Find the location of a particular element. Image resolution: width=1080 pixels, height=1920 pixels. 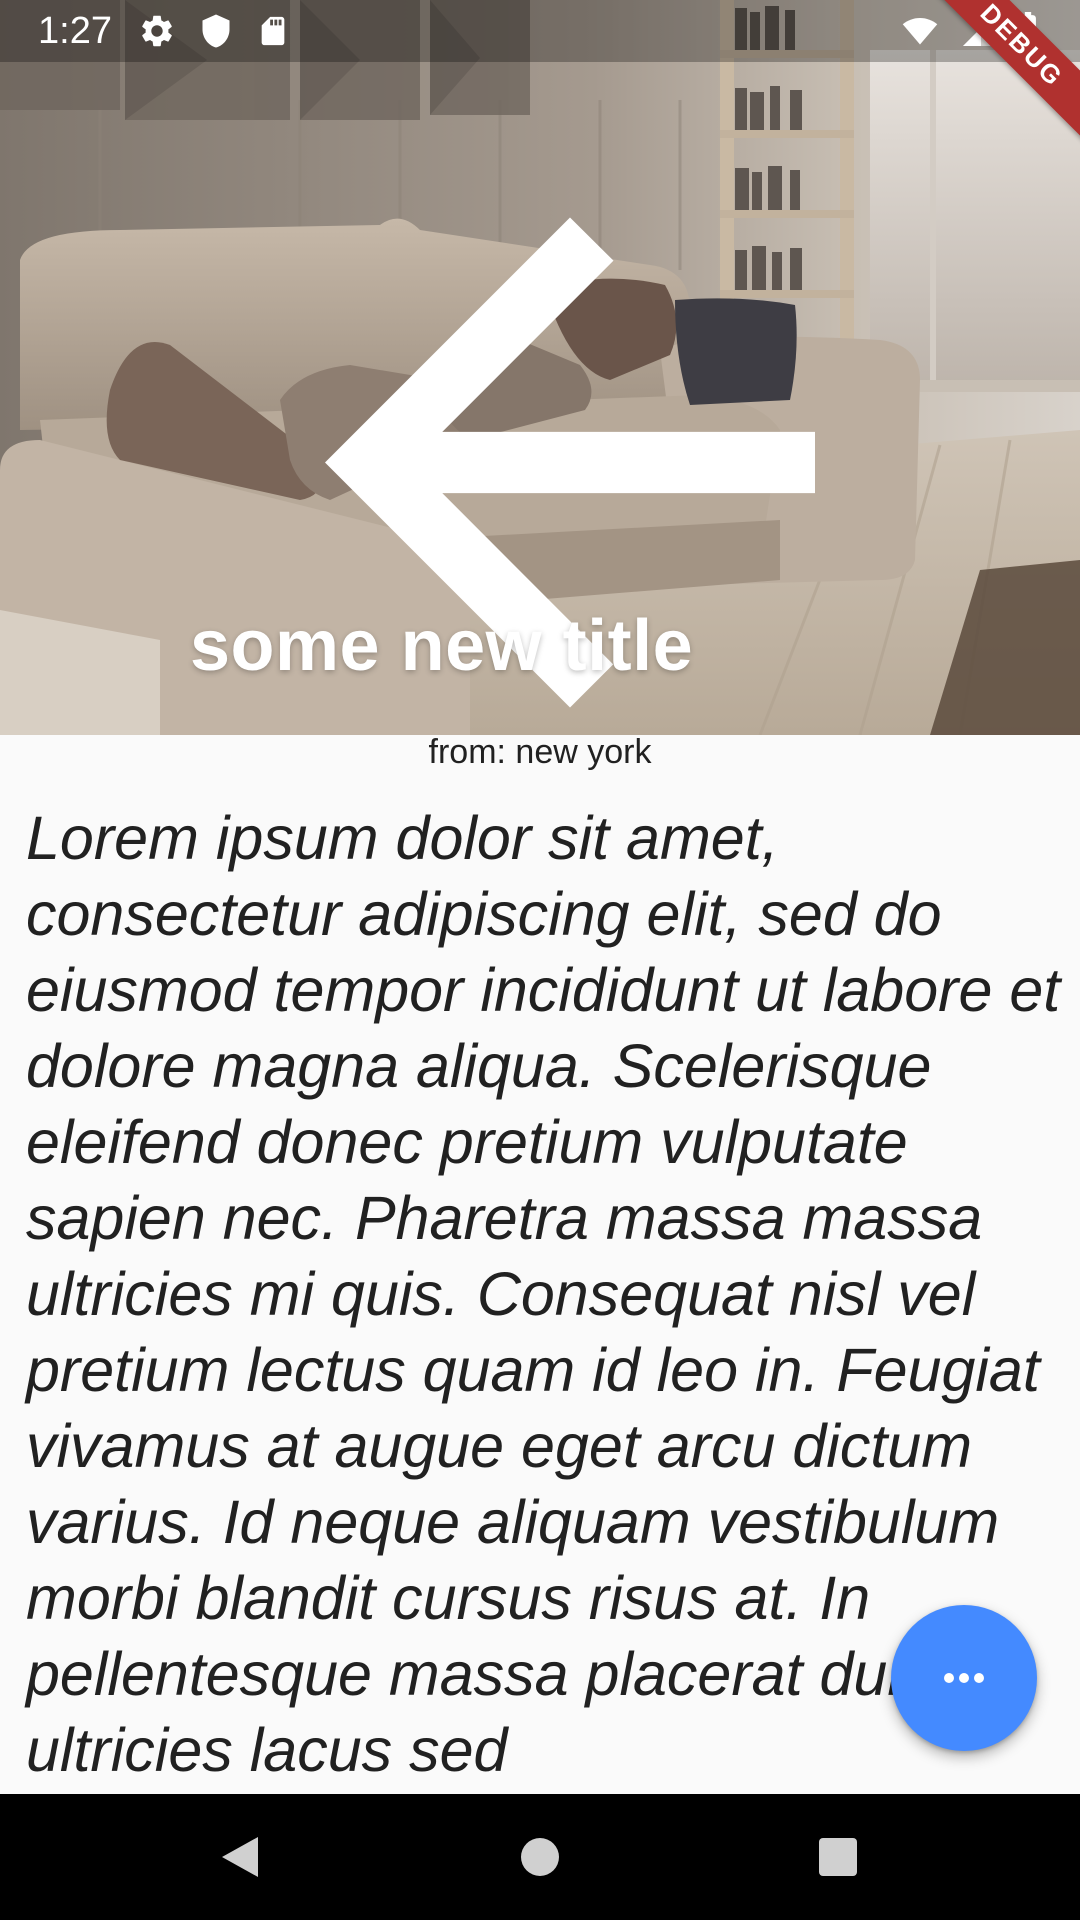

location-subtitle: from: new york is located at coordinates (540, 752).